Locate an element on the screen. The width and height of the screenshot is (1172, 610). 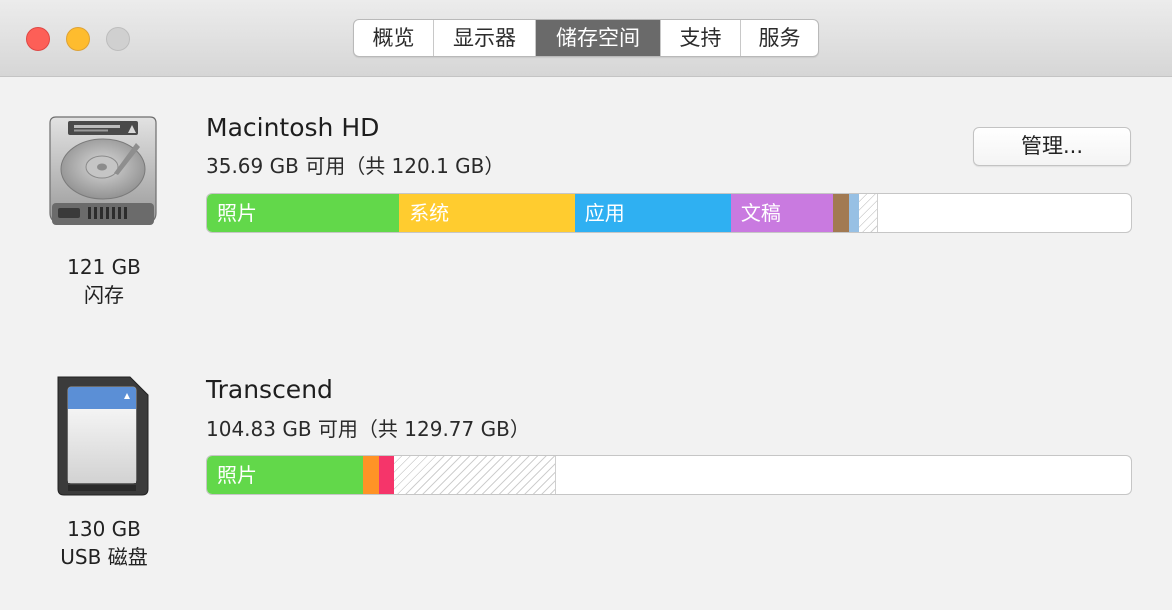
title-bar: 概览 显示器 储存空间 支持 服务 is located at coordinates (586, 38).